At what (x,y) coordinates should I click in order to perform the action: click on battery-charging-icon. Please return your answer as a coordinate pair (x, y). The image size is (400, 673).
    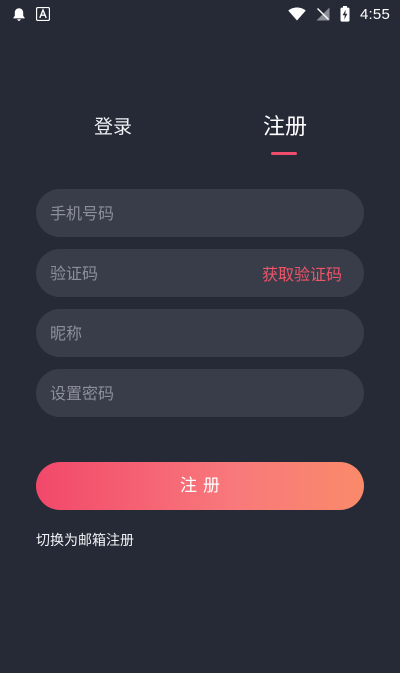
    Looking at the image, I should click on (345, 14).